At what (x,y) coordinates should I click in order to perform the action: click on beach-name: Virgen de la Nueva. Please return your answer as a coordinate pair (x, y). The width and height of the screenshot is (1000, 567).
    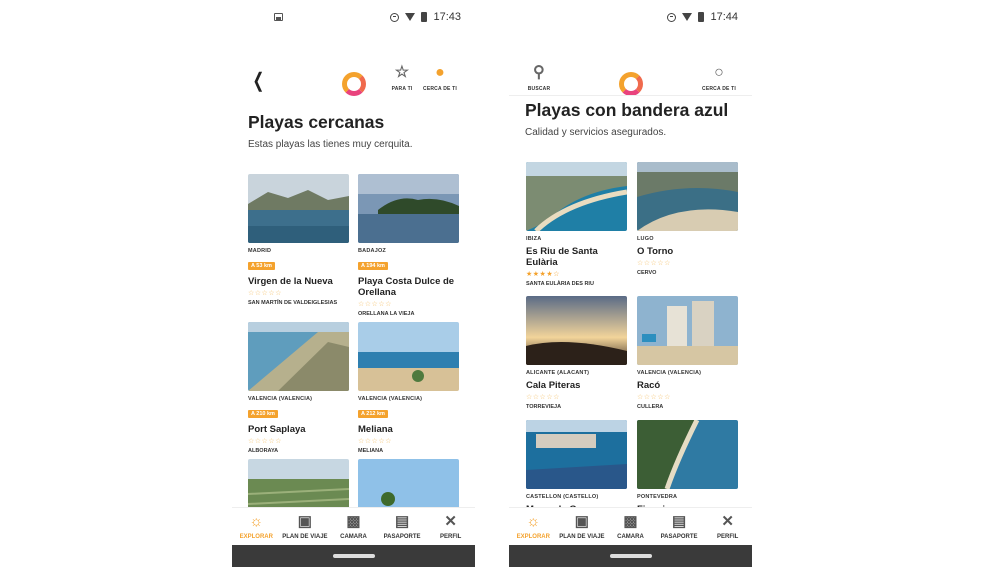
    Looking at the image, I should click on (290, 281).